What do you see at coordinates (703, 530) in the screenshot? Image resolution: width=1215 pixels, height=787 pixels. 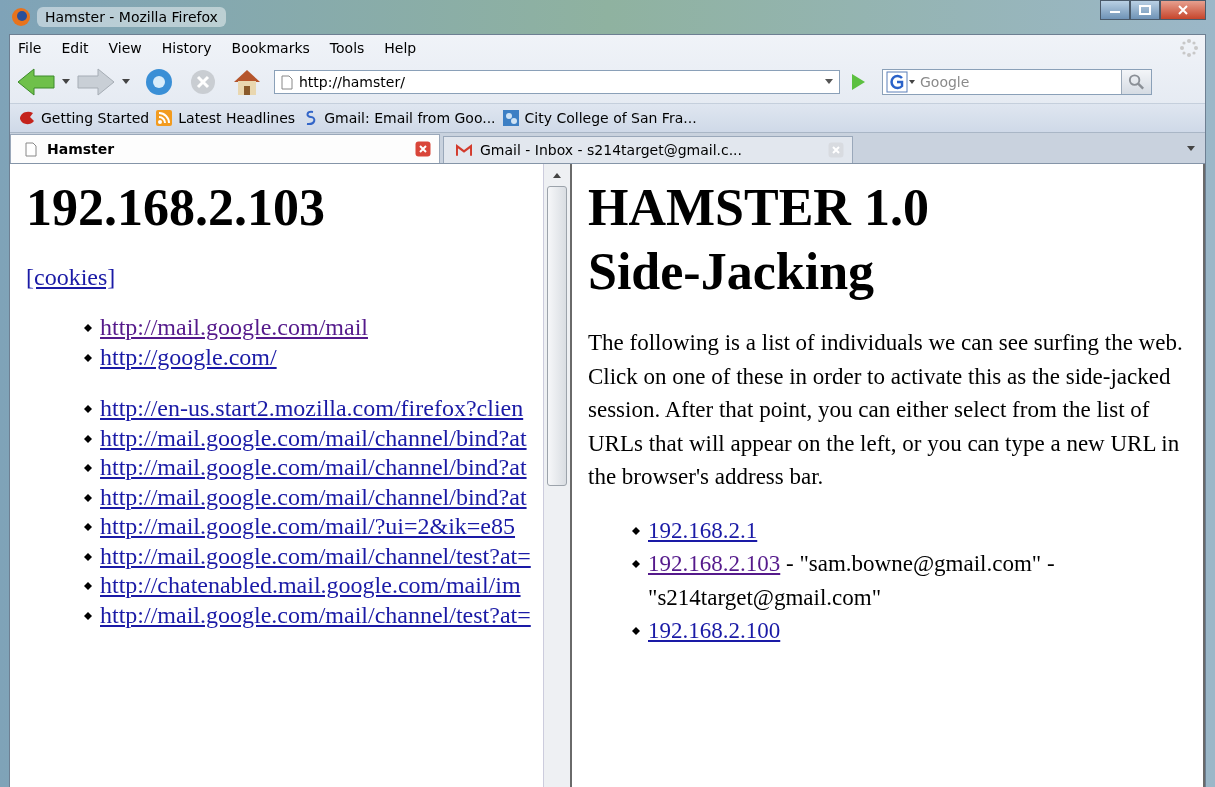 I see `host-link: 192.168.2.1` at bounding box center [703, 530].